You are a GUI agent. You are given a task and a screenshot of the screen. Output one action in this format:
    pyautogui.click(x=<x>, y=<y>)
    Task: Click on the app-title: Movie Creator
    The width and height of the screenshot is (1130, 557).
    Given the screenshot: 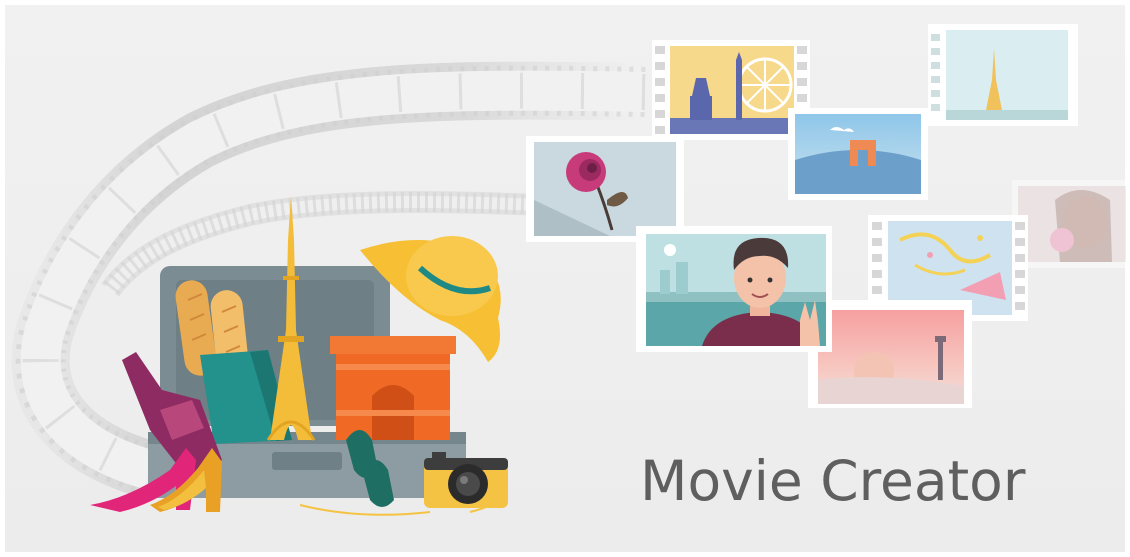 What is the action you would take?
    pyautogui.click(x=833, y=481)
    